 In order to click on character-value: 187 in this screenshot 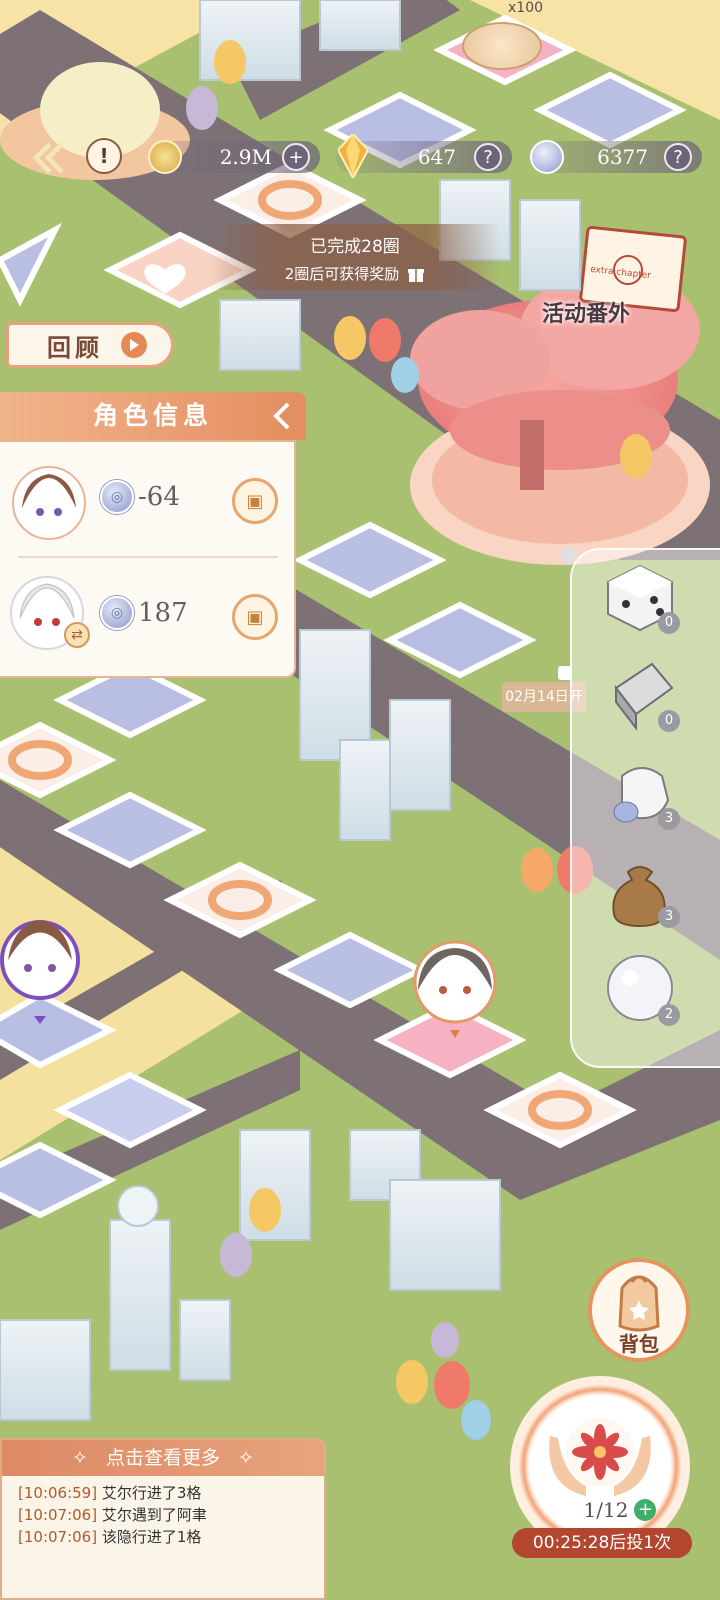, I will do `click(163, 613)`.